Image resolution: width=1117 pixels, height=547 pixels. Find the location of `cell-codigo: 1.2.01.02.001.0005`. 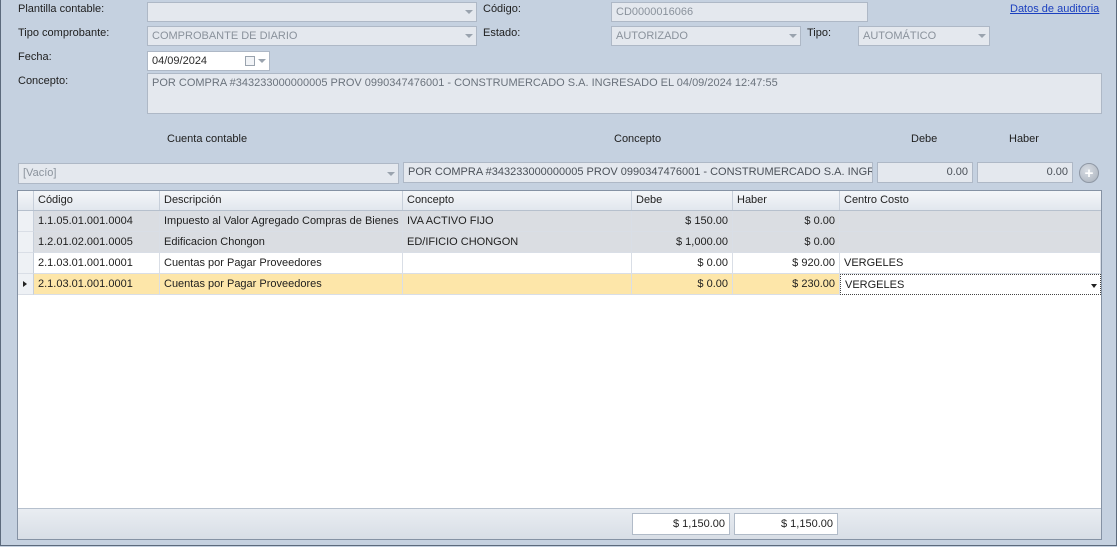

cell-codigo: 1.2.01.02.001.0005 is located at coordinates (97, 242).